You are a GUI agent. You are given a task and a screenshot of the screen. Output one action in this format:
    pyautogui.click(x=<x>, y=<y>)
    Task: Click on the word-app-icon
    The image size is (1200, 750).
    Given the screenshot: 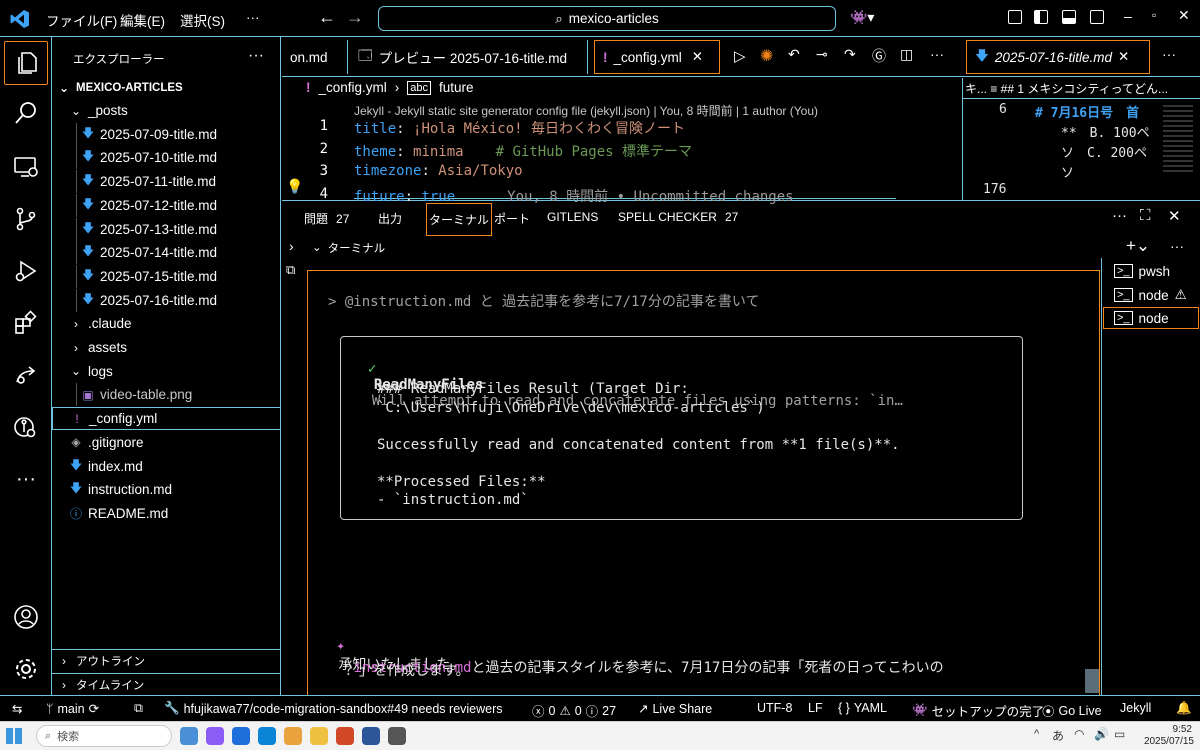 What is the action you would take?
    pyautogui.click(x=371, y=736)
    